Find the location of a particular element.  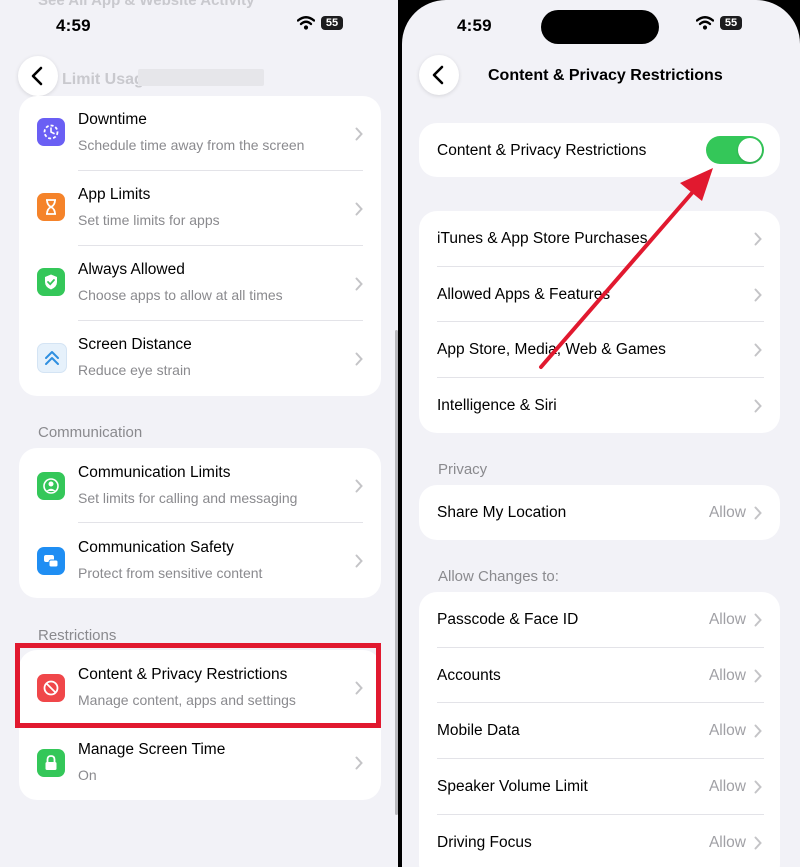

screen-distance-row: Screen Distance Reduce eye strain is located at coordinates (200, 358).